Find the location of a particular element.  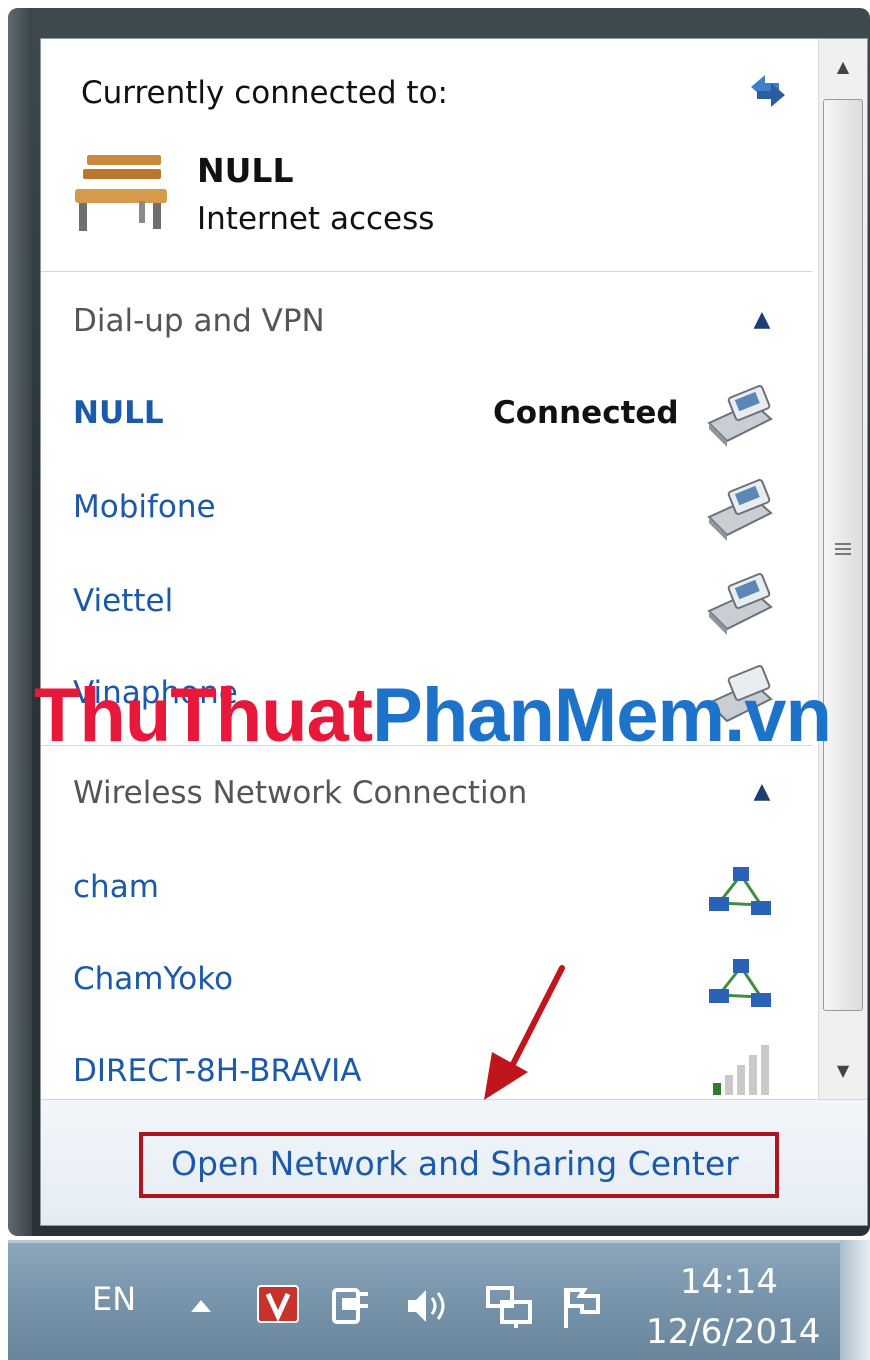

open-network-sharing-center-link: Open Network and Sharing Center is located at coordinates (455, 1163).